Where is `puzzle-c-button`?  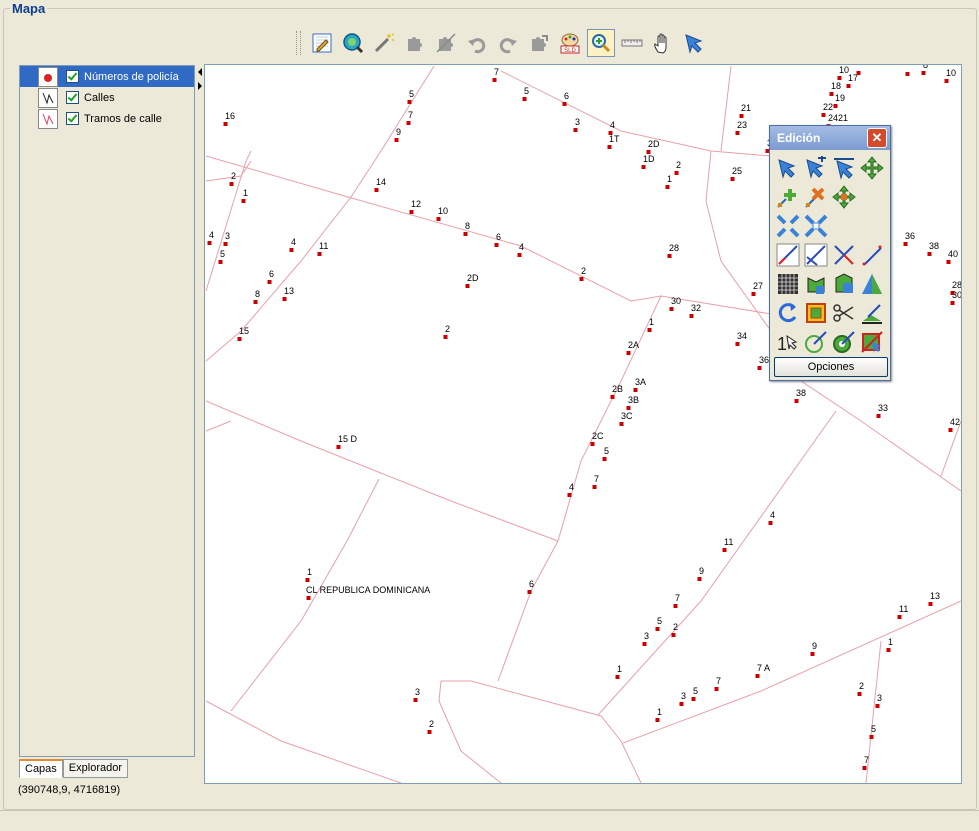
puzzle-c-button is located at coordinates (539, 43).